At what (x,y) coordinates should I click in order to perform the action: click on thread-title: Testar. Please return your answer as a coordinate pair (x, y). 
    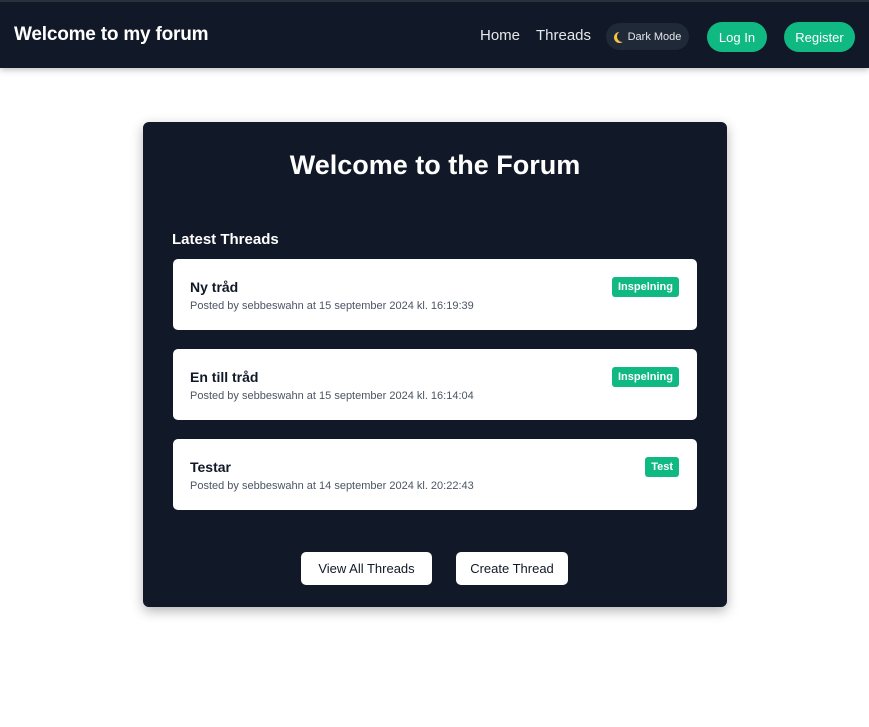
    Looking at the image, I should click on (210, 467).